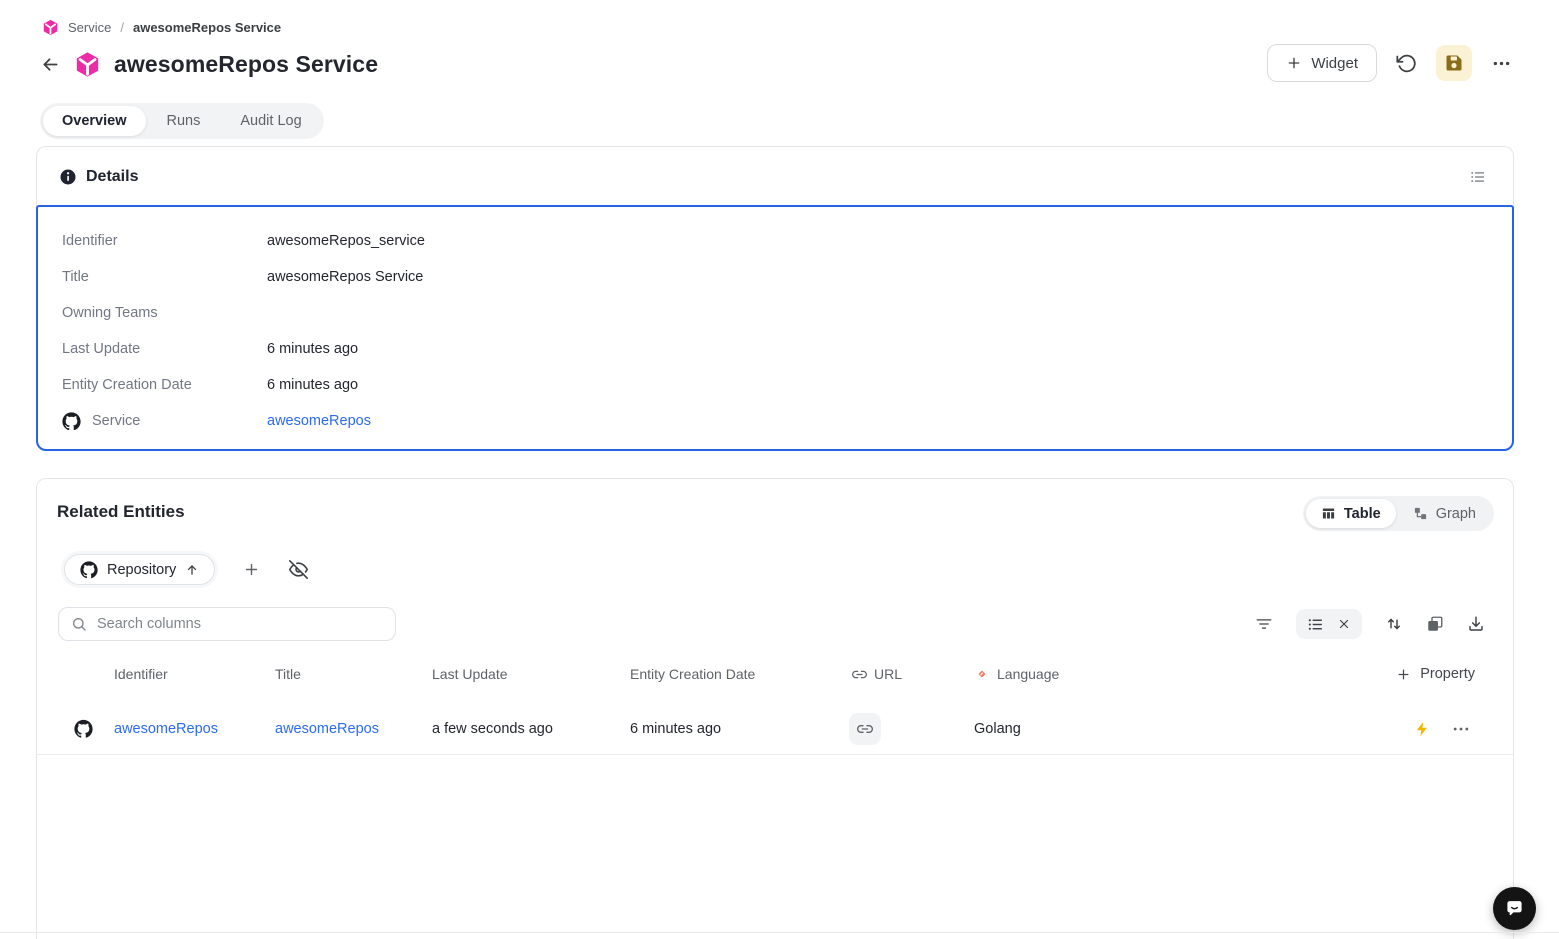 The width and height of the screenshot is (1559, 939). Describe the element at coordinates (127, 385) in the screenshot. I see `detail-label: Entity Creation Date` at that location.